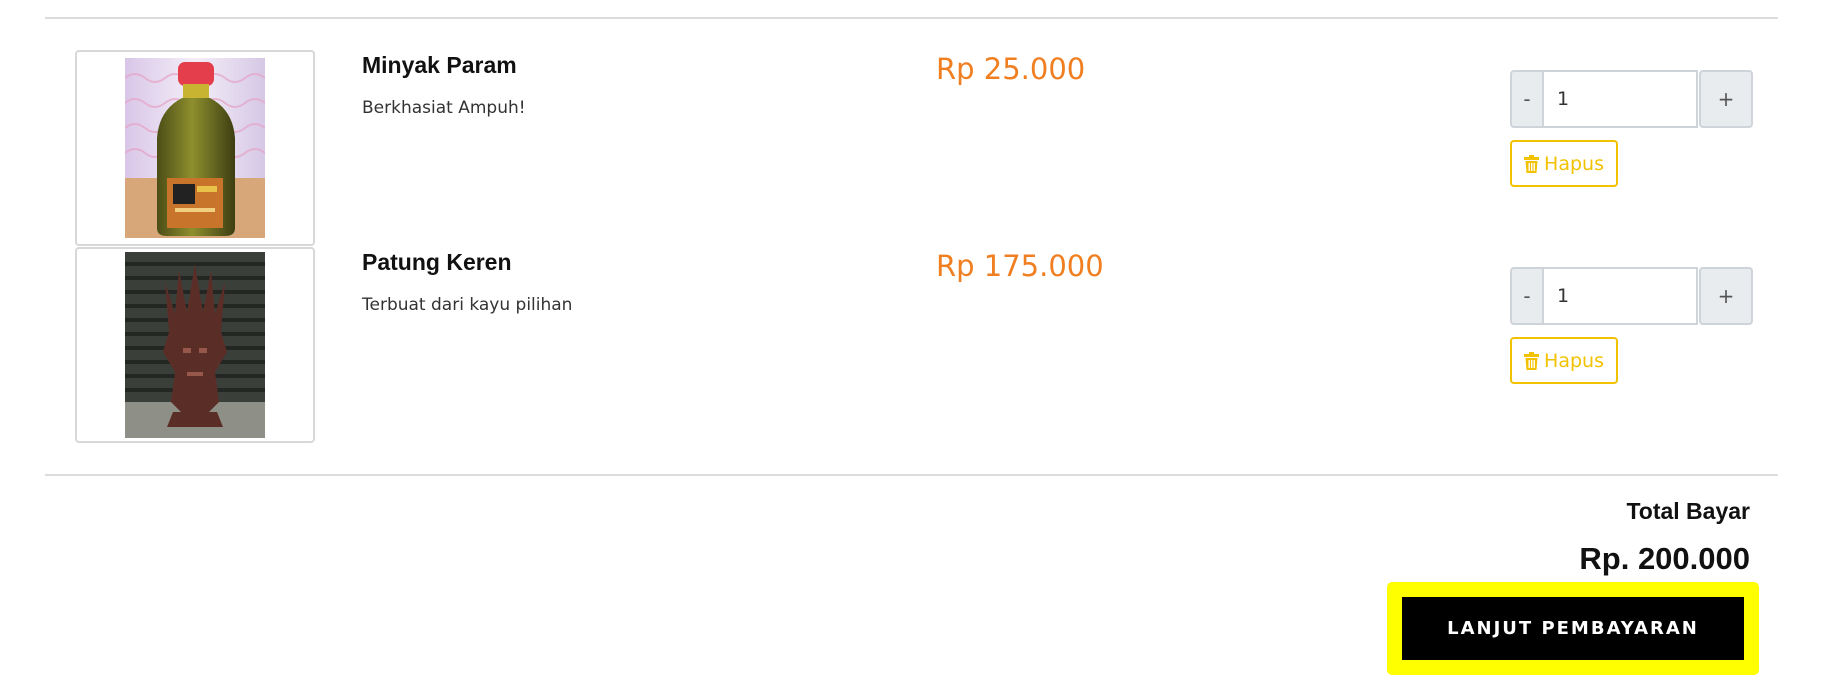 This screenshot has width=1826, height=682. I want to click on oil-bottle-photo, so click(195, 148).